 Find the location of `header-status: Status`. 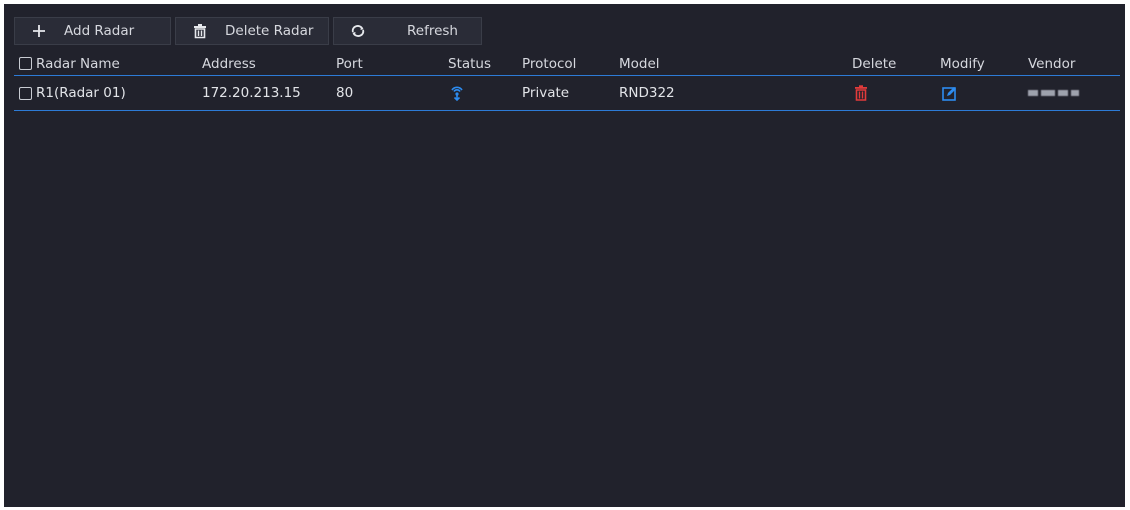

header-status: Status is located at coordinates (470, 63).